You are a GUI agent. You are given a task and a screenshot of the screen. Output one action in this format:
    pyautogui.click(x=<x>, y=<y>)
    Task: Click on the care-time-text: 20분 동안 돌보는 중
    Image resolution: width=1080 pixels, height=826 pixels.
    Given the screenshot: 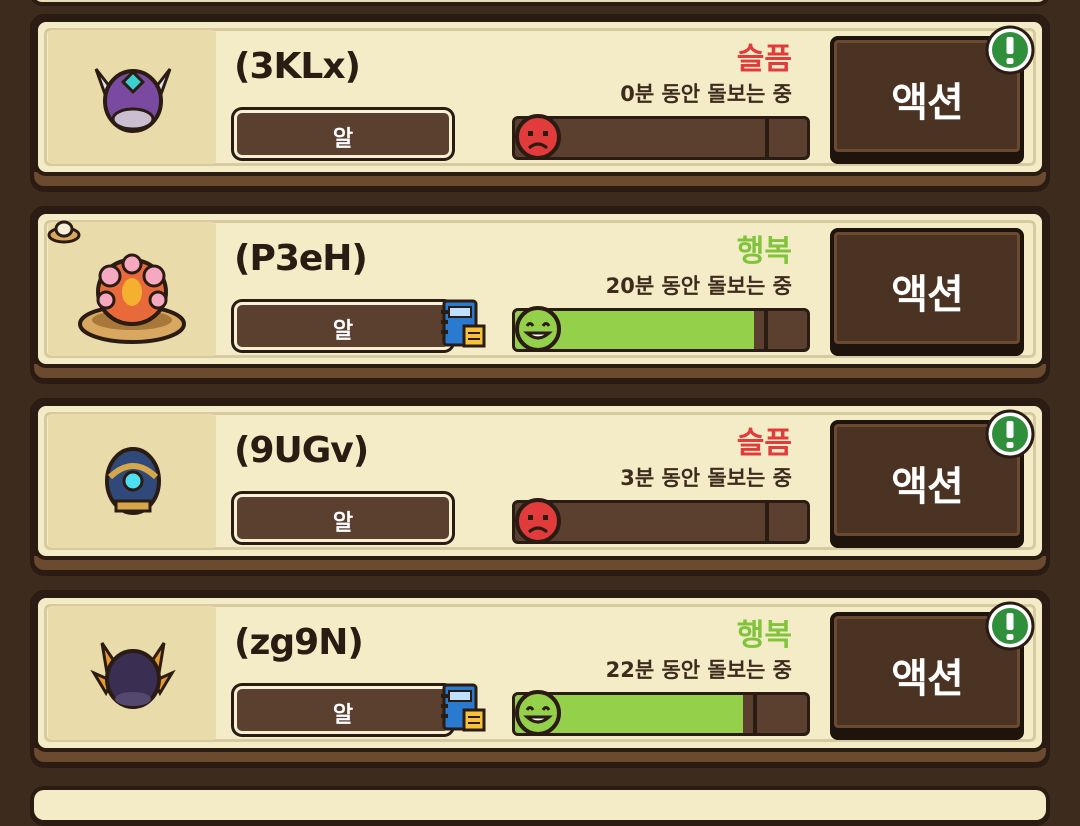 What is the action you would take?
    pyautogui.click(x=698, y=286)
    